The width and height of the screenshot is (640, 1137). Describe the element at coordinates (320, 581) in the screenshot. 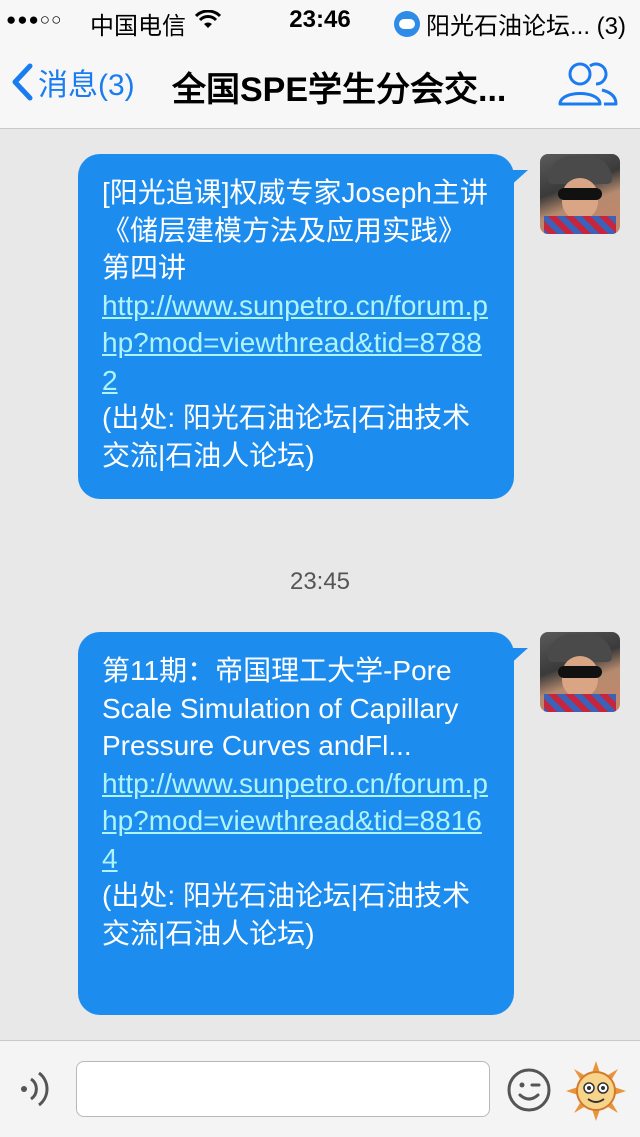

I see `message-timestamp: 23:45` at that location.